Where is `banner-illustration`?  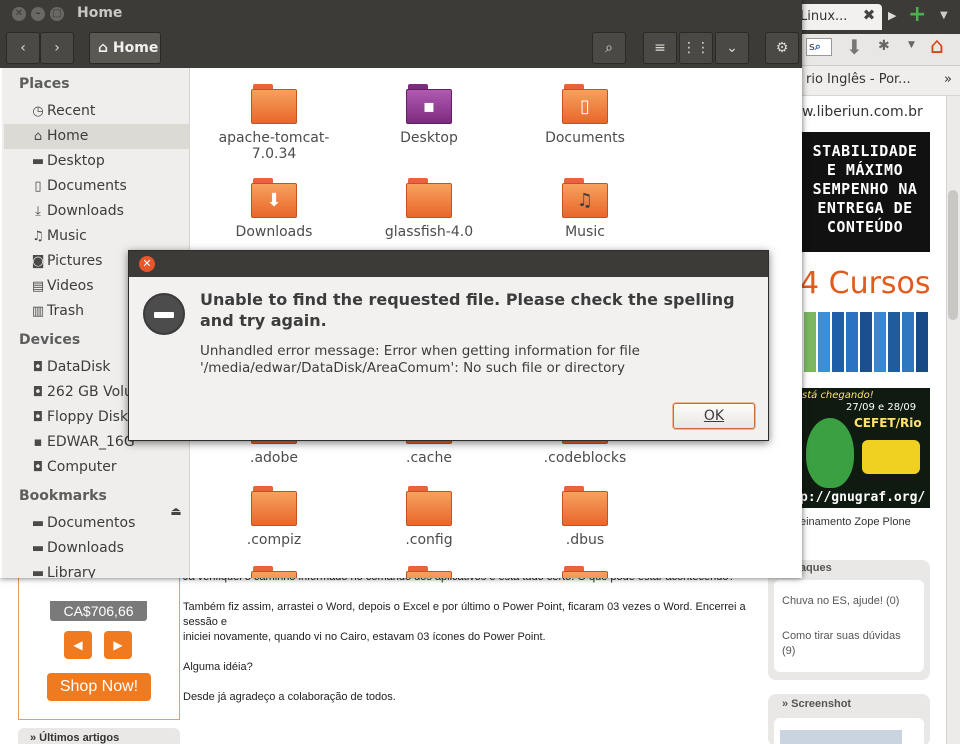
banner-illustration is located at coordinates (830, 453).